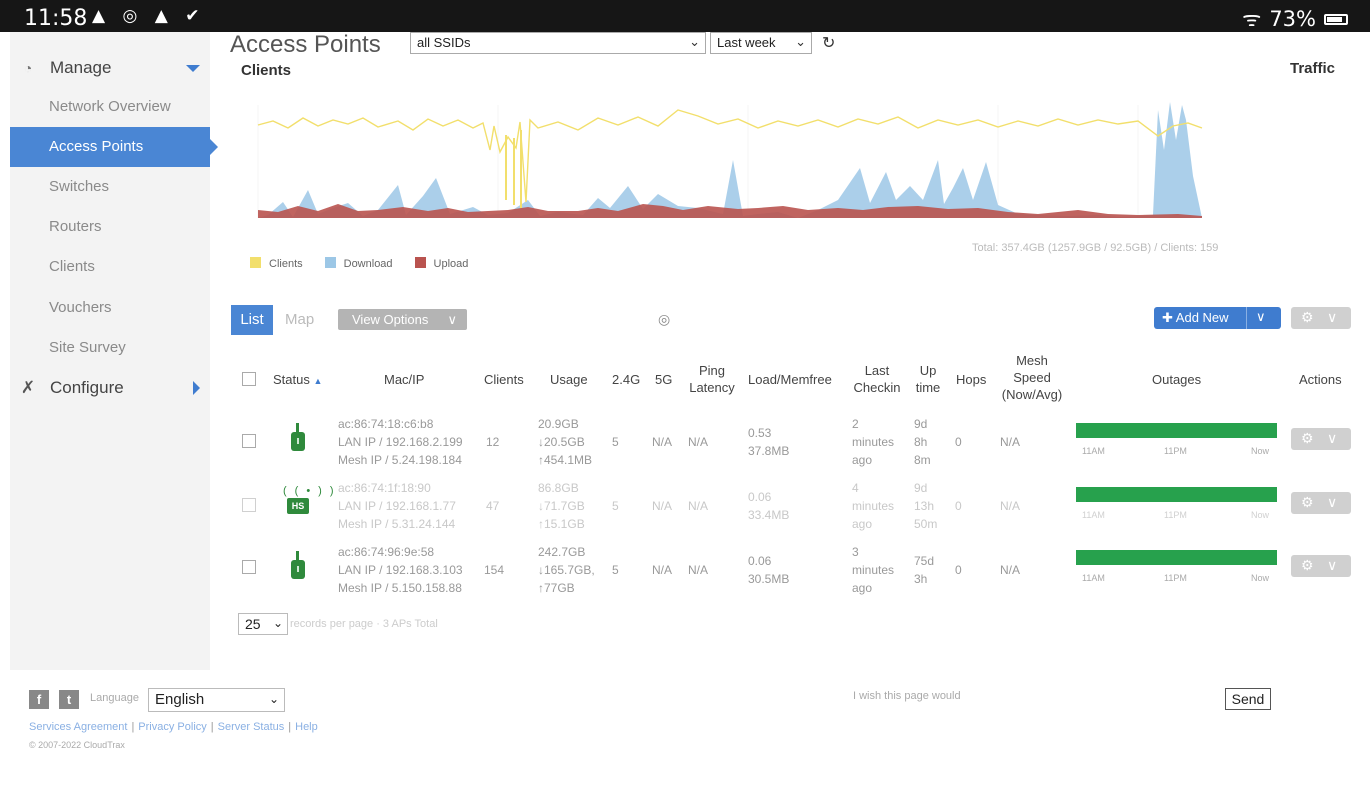 The width and height of the screenshot is (1370, 804). Describe the element at coordinates (569, 379) in the screenshot. I see `column-header-usage: Usage` at that location.